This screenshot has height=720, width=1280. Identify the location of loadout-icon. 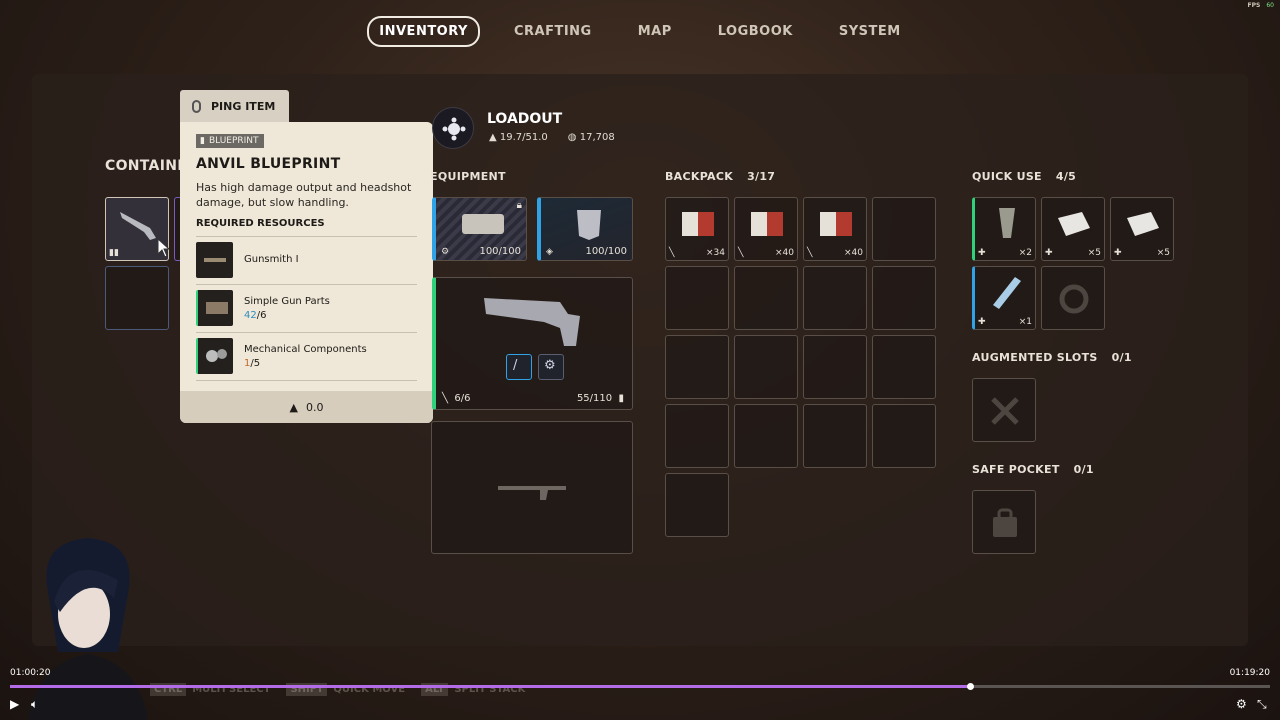
(453, 128).